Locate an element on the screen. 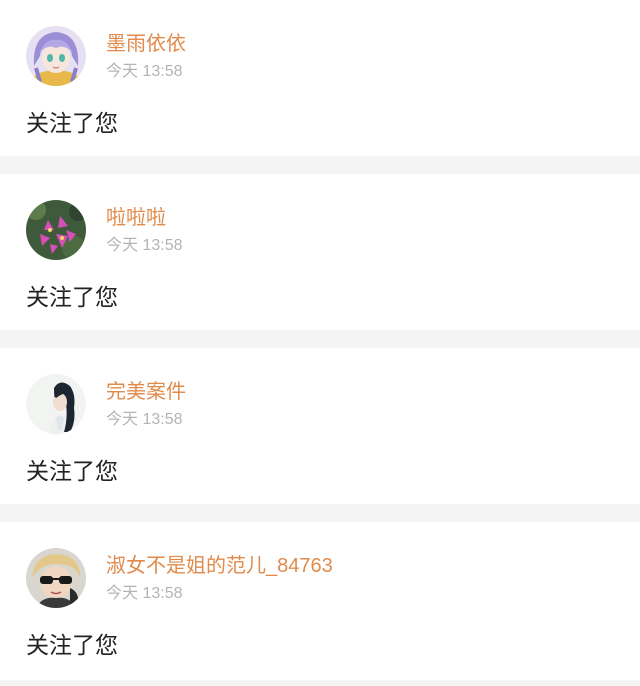 Image resolution: width=640 pixels, height=686 pixels. user-name: 淑女不是姐的范儿_84763 is located at coordinates (219, 566).